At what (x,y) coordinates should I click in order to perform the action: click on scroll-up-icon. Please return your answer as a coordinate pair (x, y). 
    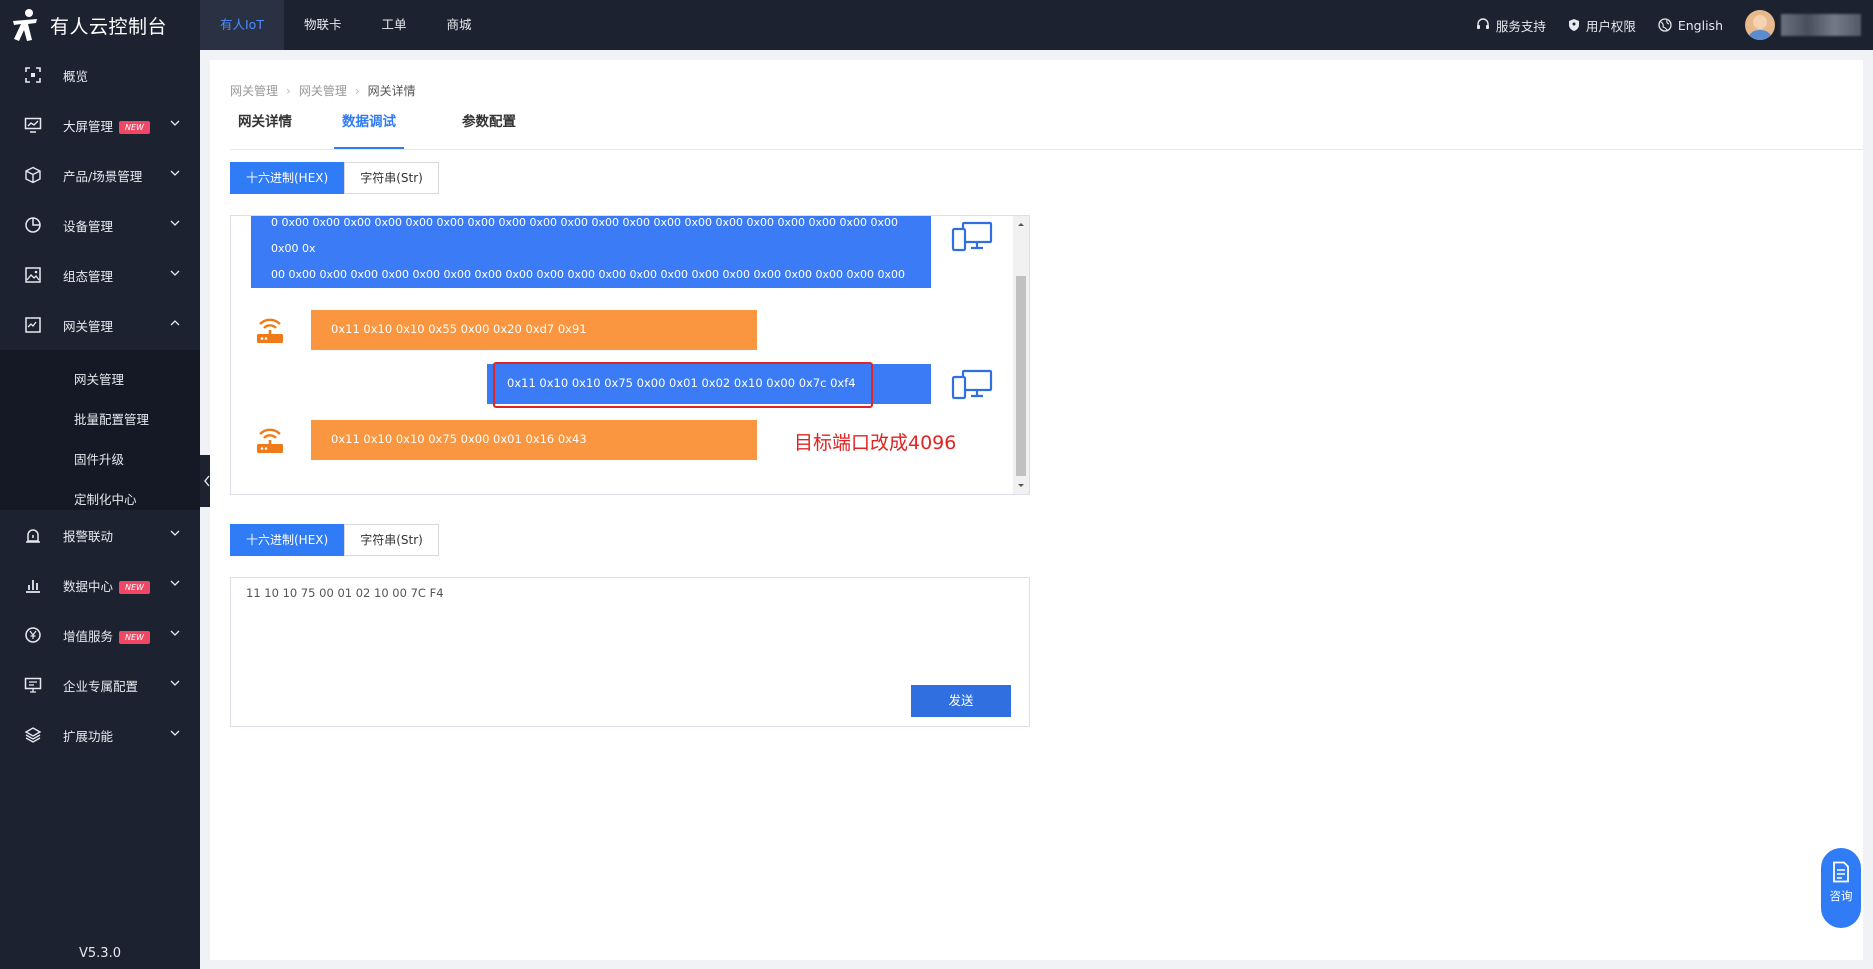
    Looking at the image, I should click on (1021, 224).